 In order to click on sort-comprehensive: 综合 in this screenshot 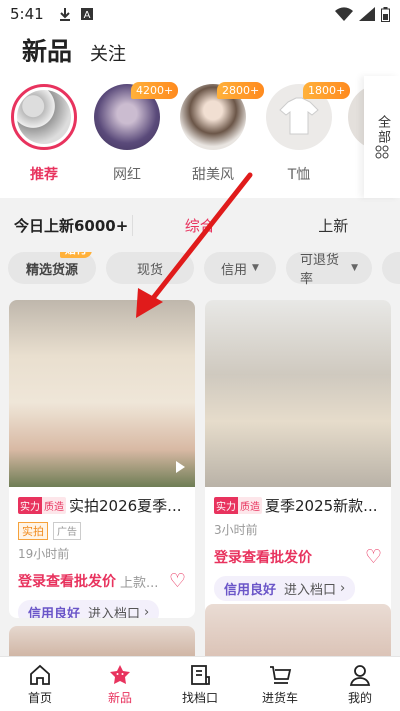, I will do `click(200, 225)`.